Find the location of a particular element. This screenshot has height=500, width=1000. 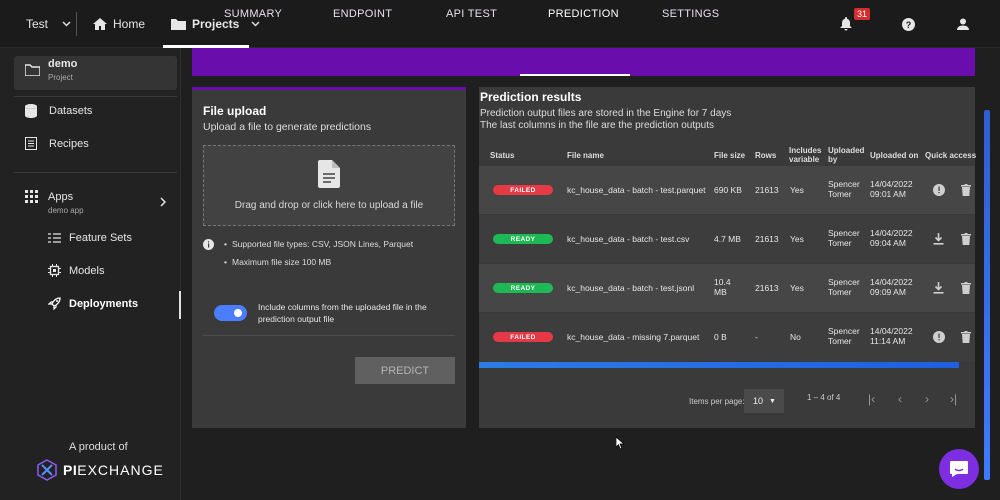

col-uploaded-by: Uploaded by is located at coordinates (846, 155).